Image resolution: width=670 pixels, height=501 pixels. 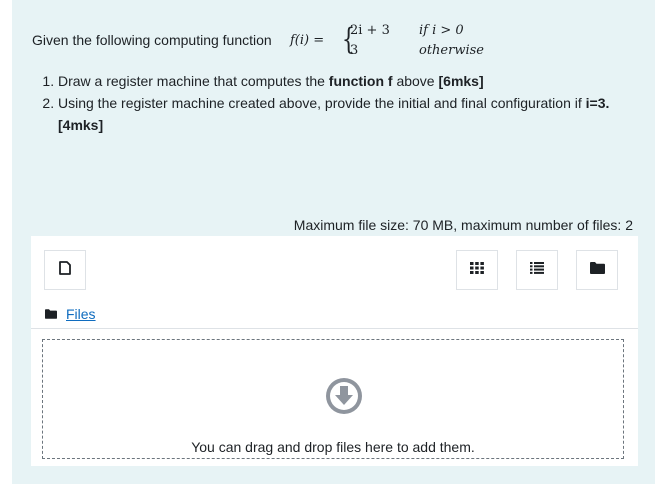 I want to click on view-icons-button, so click(x=477, y=270).